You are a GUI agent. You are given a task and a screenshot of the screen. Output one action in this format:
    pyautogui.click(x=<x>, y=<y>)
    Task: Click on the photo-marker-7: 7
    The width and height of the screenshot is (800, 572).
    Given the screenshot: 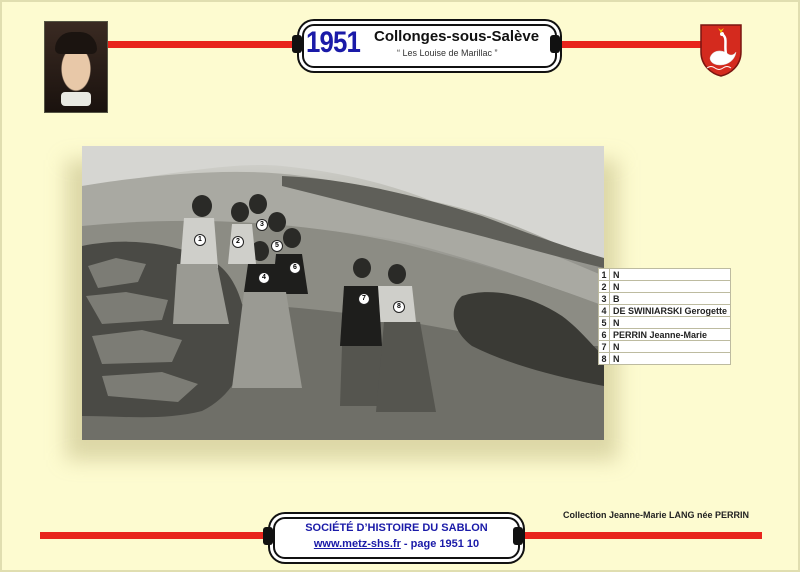 What is the action you would take?
    pyautogui.click(x=364, y=299)
    